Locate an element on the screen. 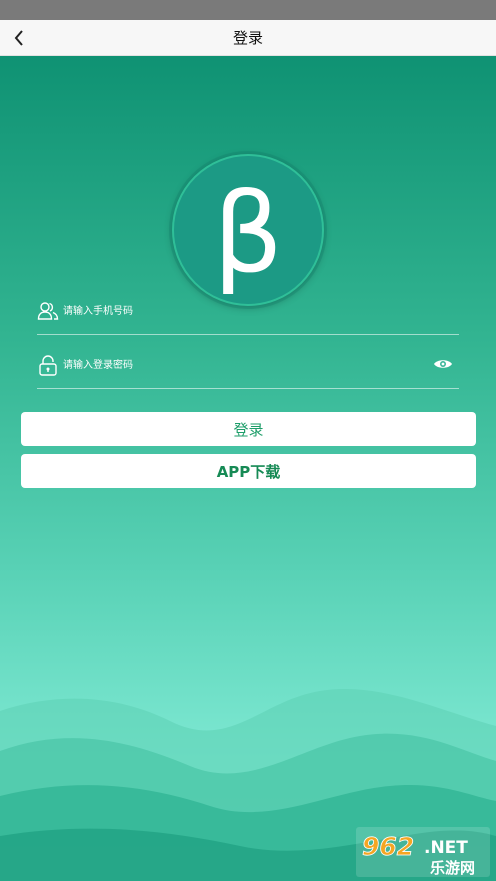 The width and height of the screenshot is (496, 881). password-input is located at coordinates (243, 365).